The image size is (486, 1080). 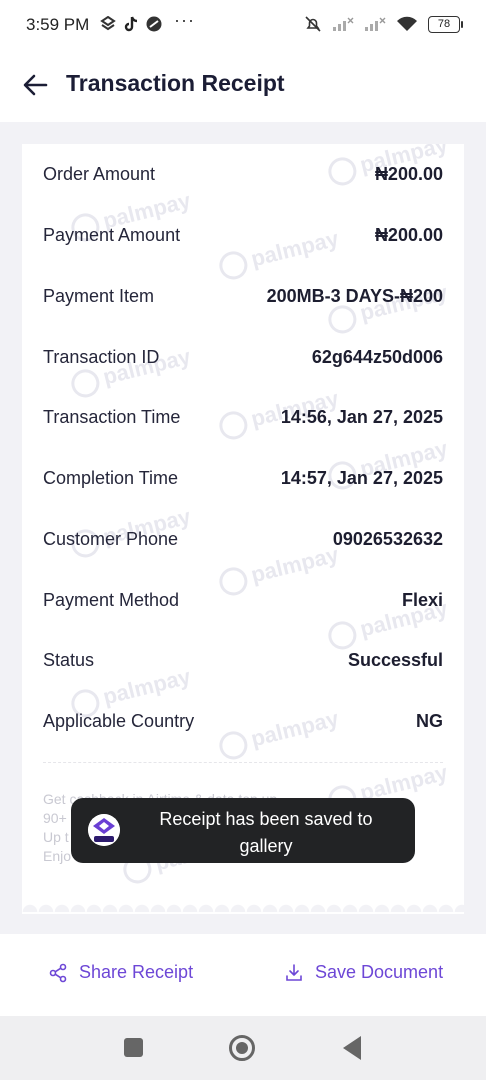 I want to click on receipt-row: Customer Phone 09026532632, so click(x=243, y=539).